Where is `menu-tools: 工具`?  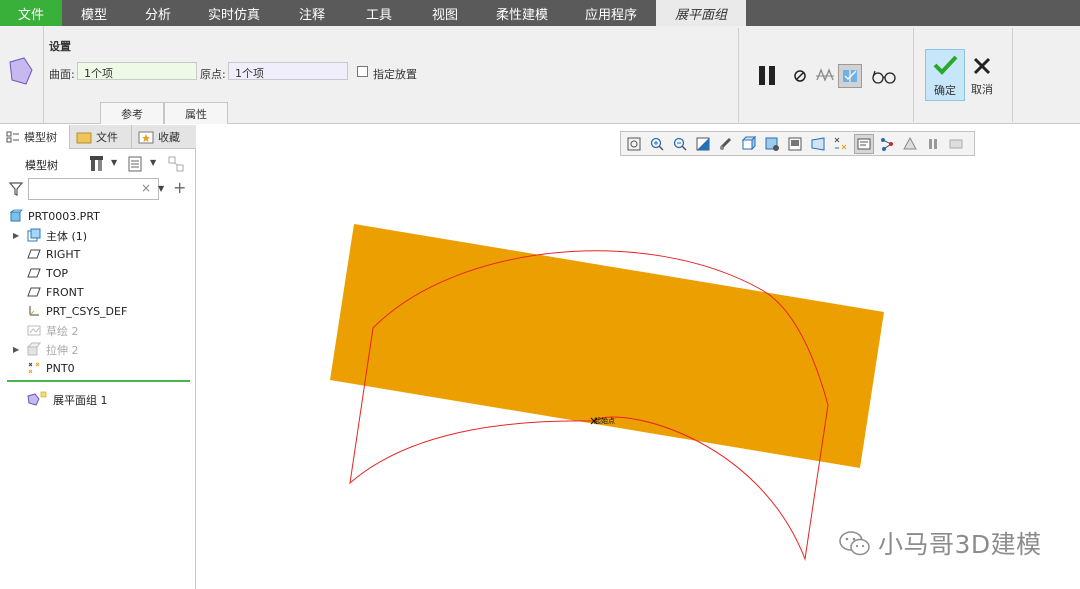
menu-tools: 工具 is located at coordinates (379, 13).